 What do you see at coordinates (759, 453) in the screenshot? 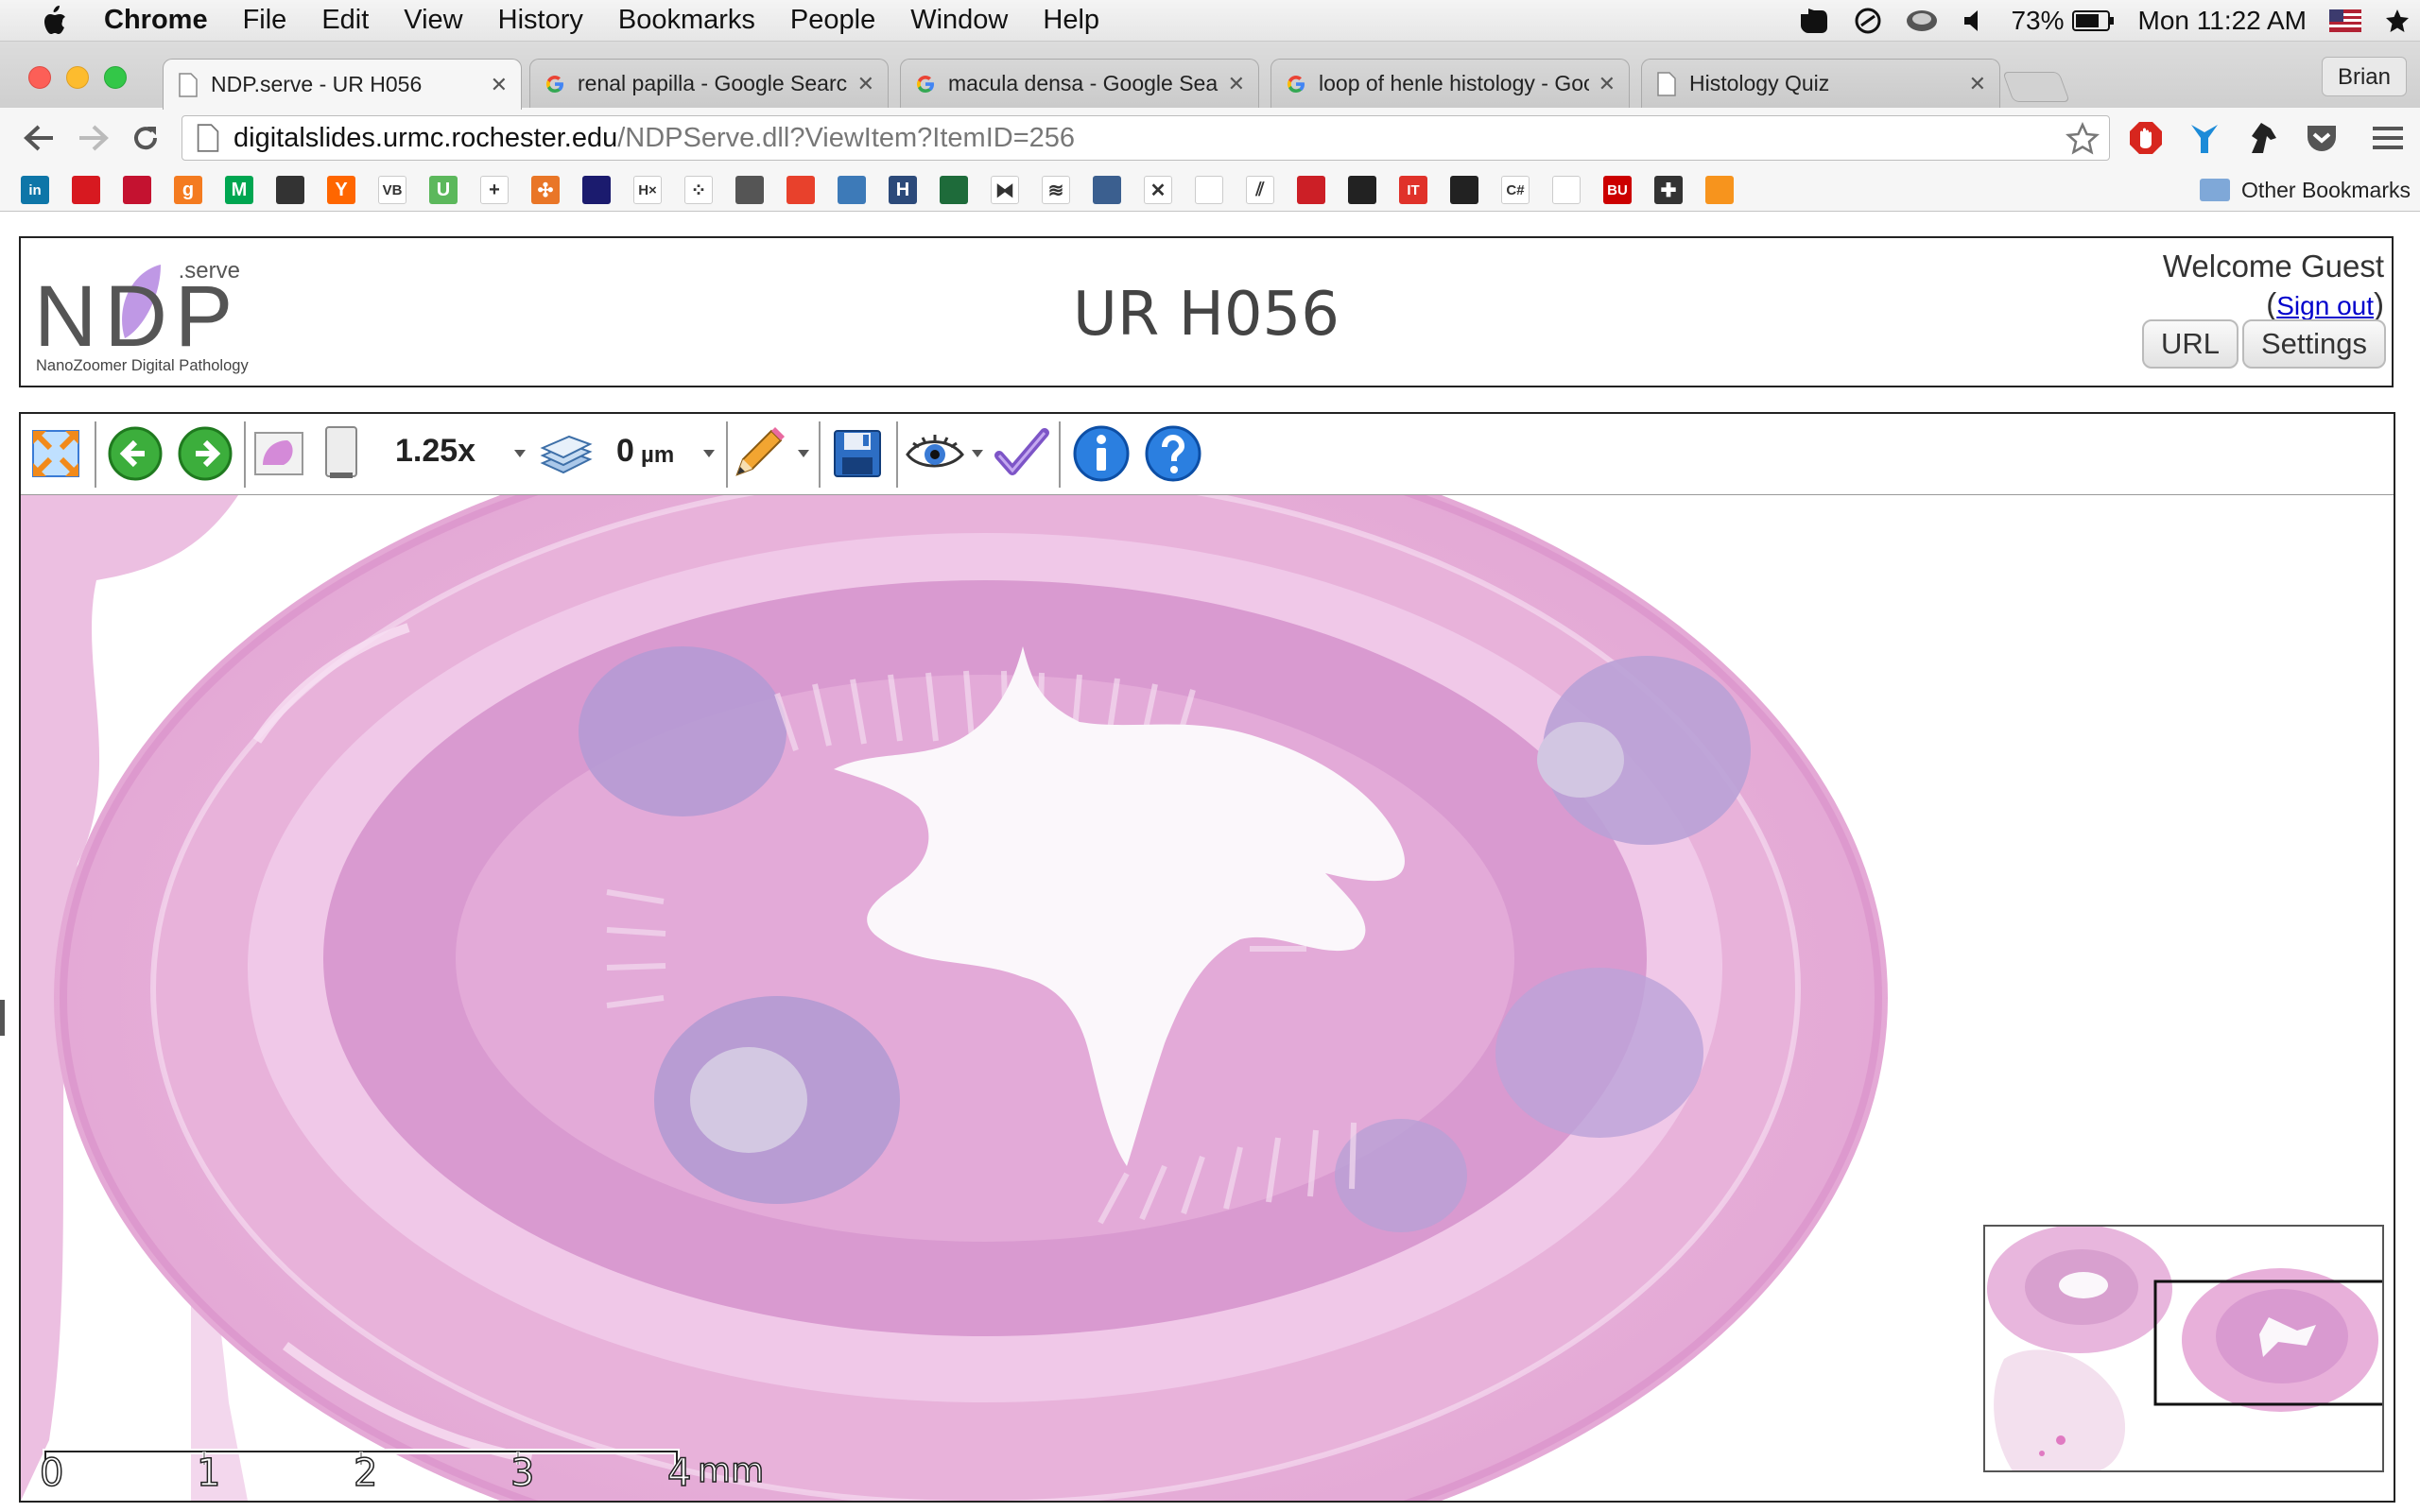
I see `annotation-pencil-icon` at bounding box center [759, 453].